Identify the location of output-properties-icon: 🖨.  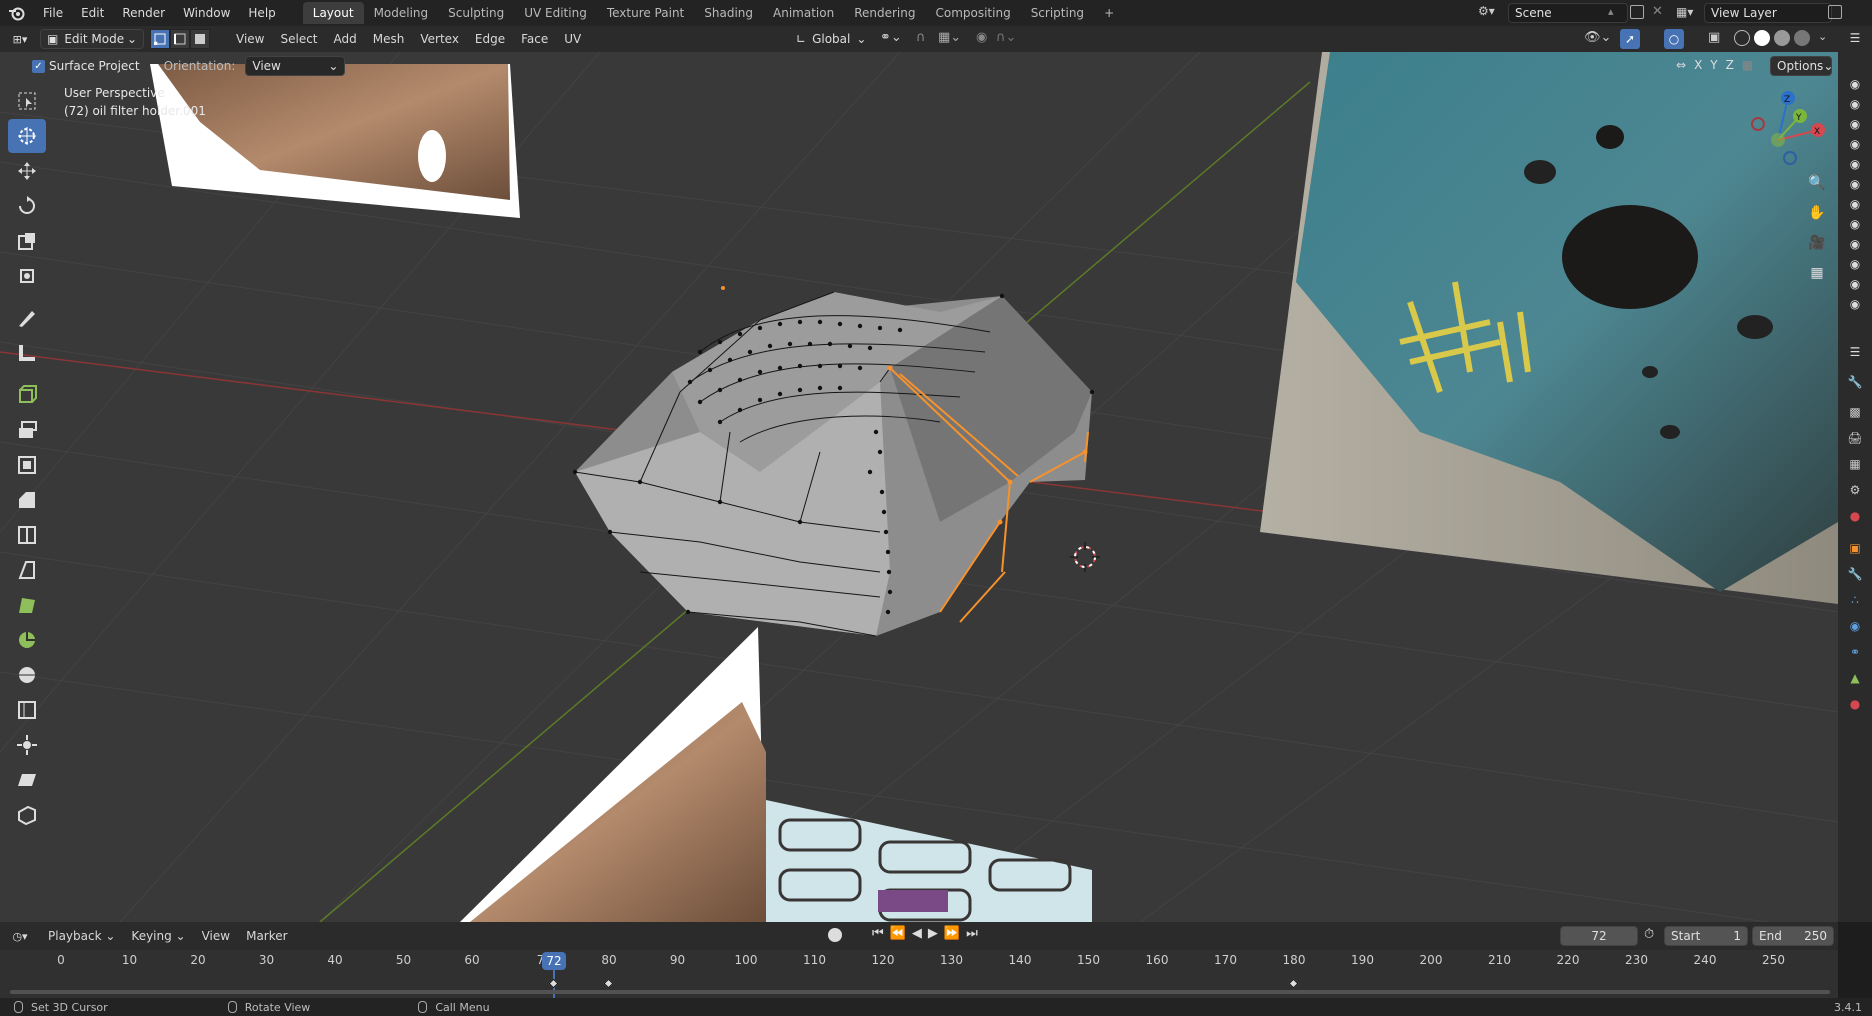
(1855, 438).